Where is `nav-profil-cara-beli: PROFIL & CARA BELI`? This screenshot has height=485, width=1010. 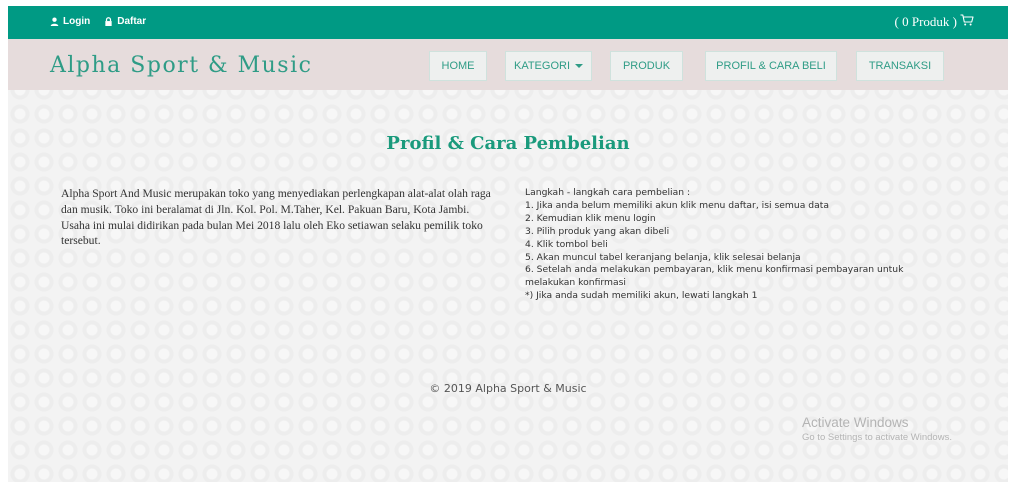 nav-profil-cara-beli: PROFIL & CARA BELI is located at coordinates (771, 66).